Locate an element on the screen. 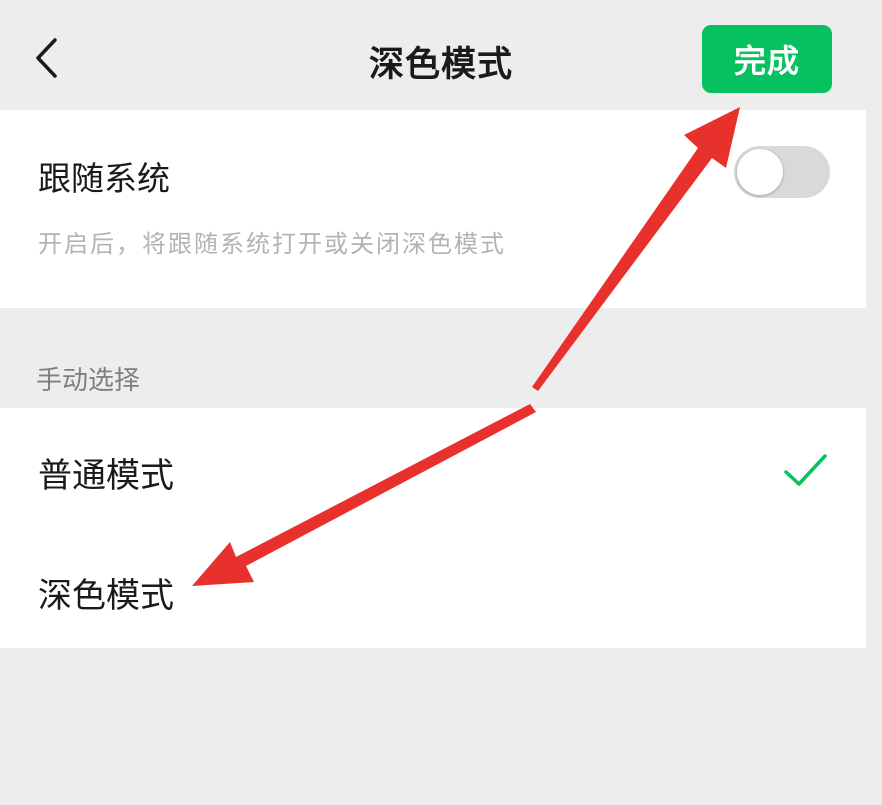 The image size is (882, 805). mode-option-label: 深色模式 is located at coordinates (106, 596).